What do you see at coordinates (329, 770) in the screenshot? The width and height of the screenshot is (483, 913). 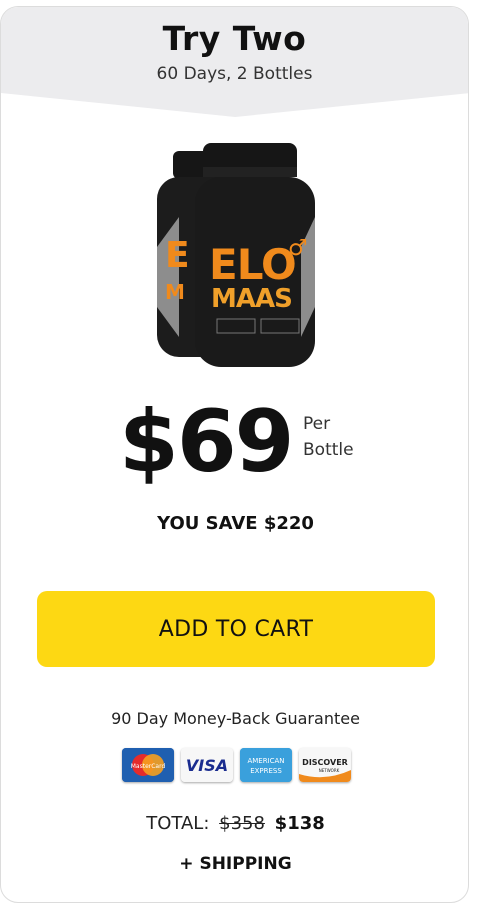 I see `svg-text: NETWORK` at bounding box center [329, 770].